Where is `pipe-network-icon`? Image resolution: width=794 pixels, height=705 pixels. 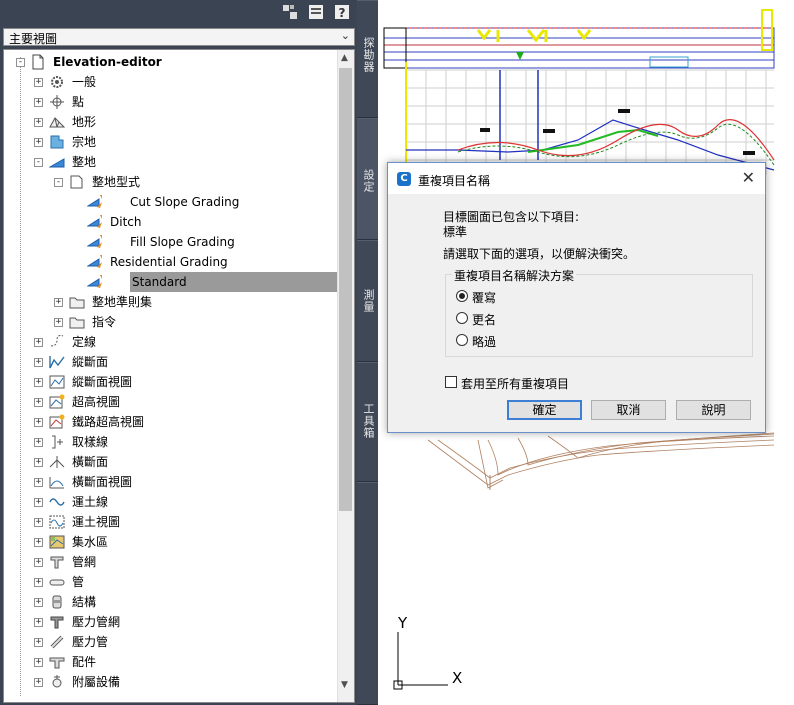 pipe-network-icon is located at coordinates (57, 562).